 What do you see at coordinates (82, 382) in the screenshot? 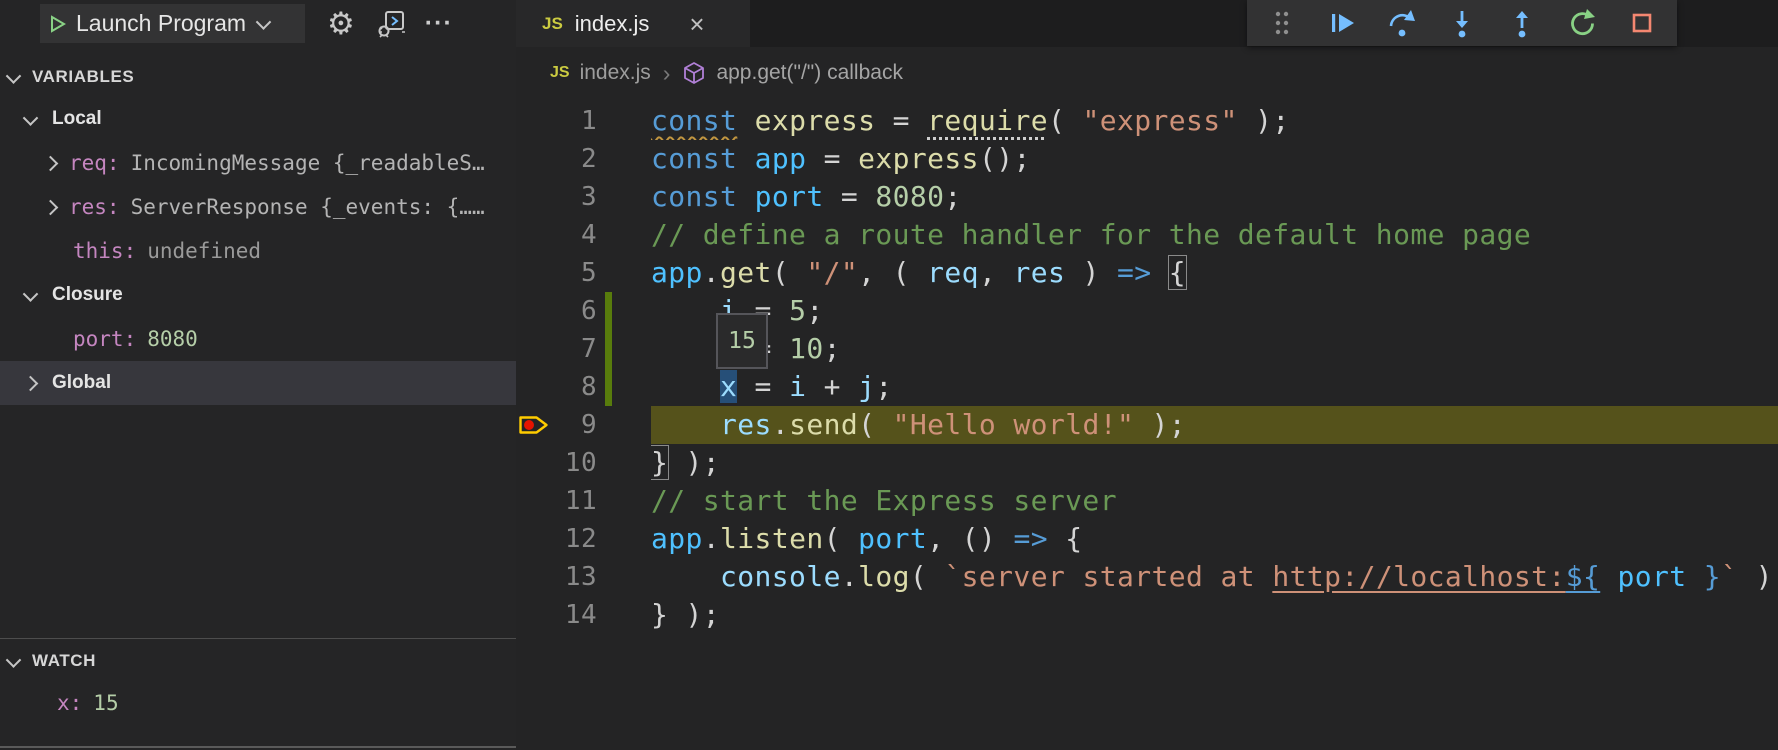
I see `scope-global-label: Global` at bounding box center [82, 382].